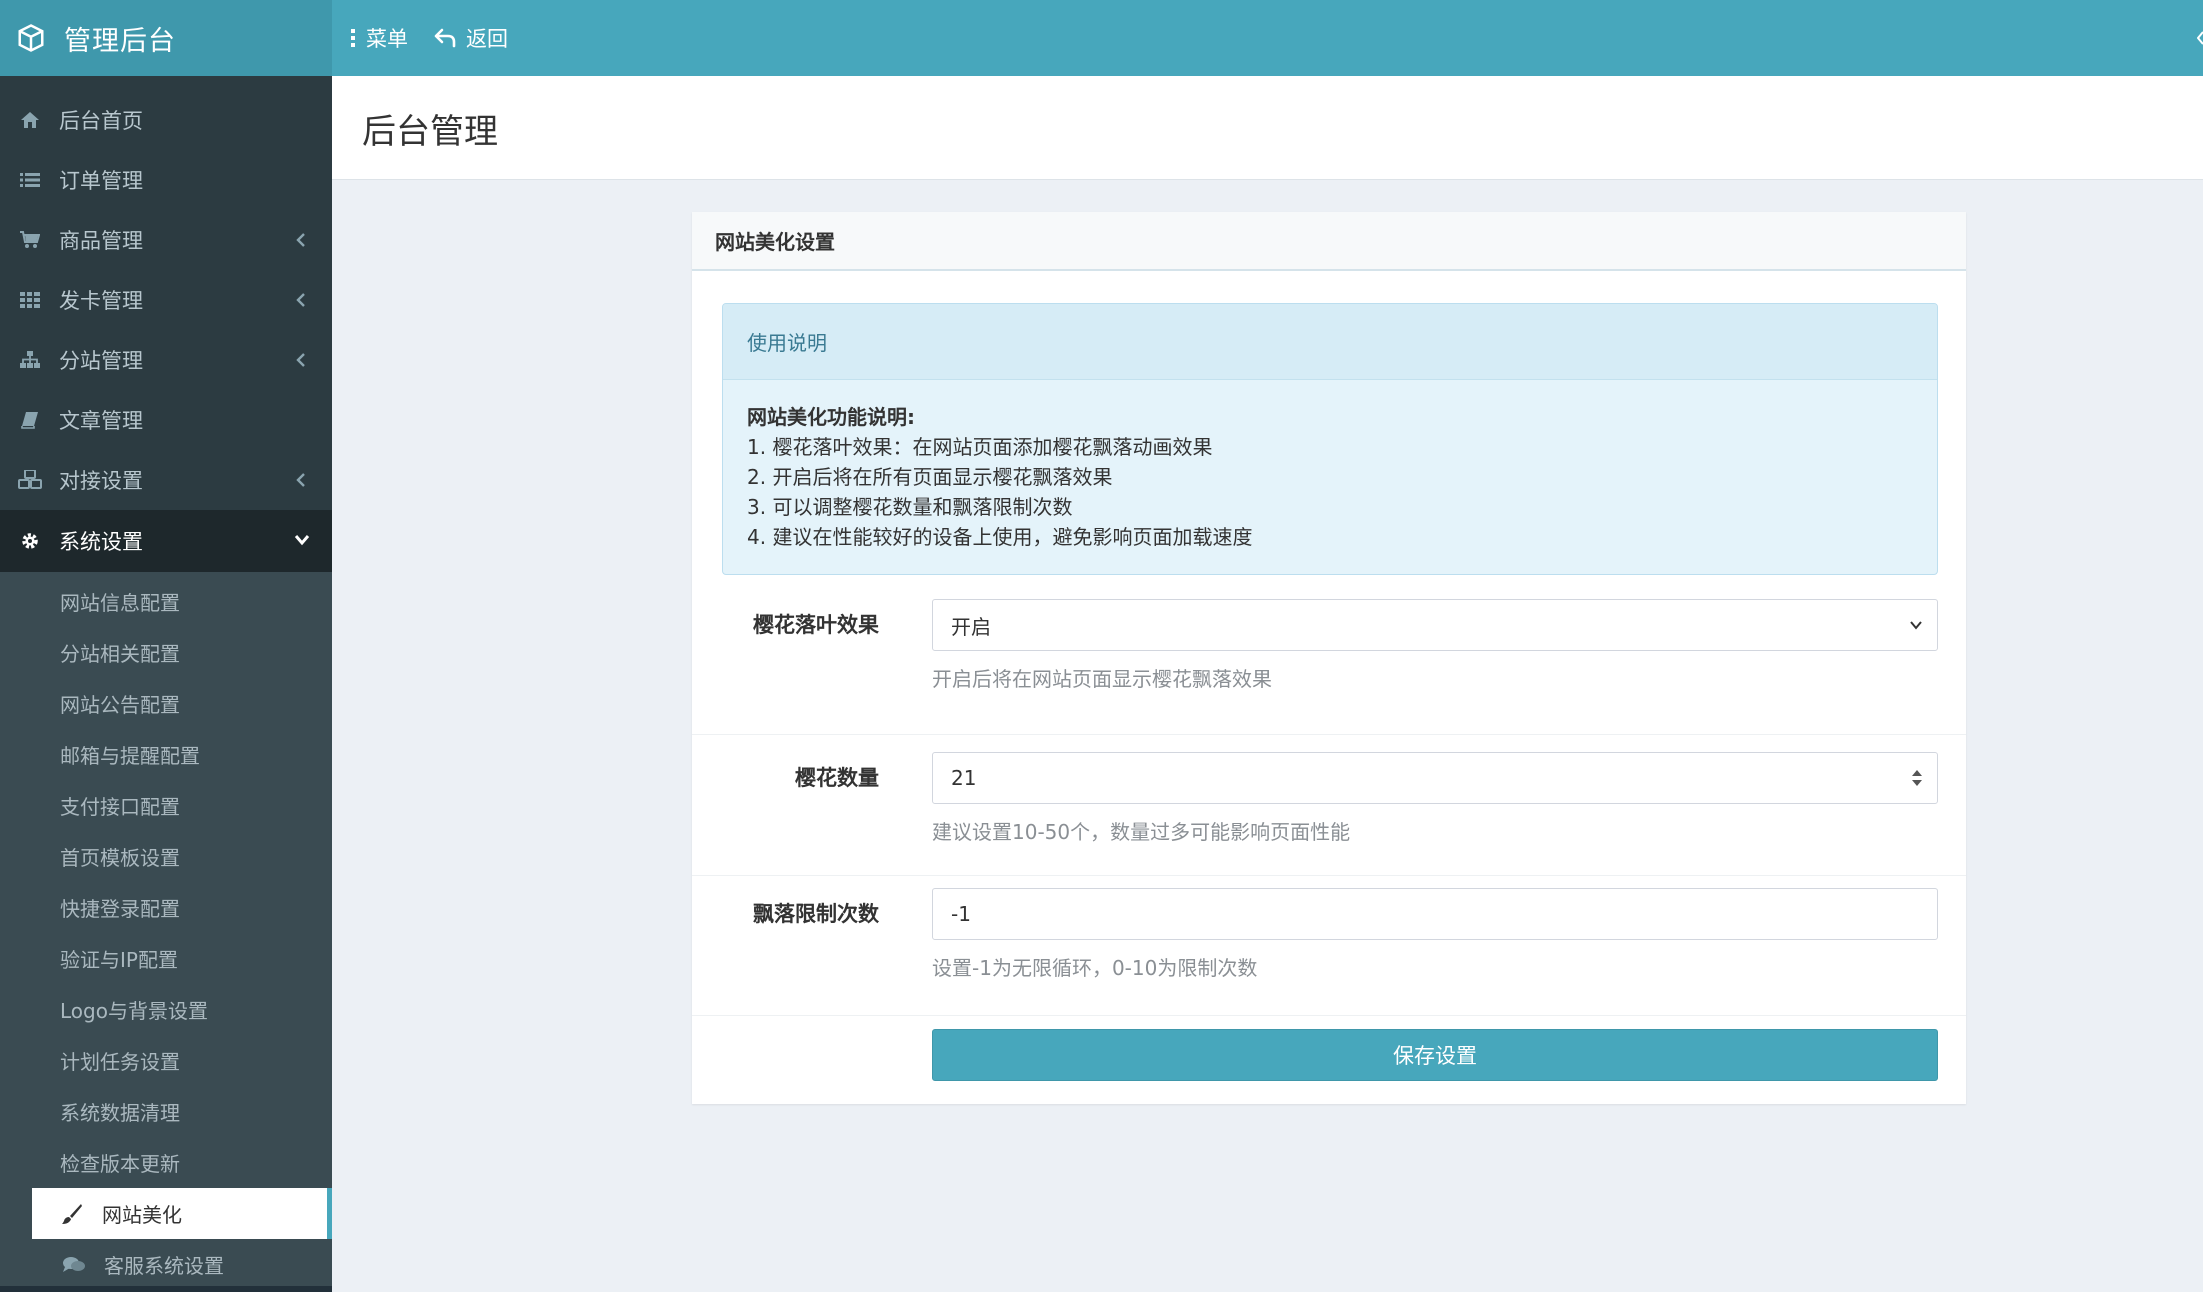  What do you see at coordinates (1435, 778) in the screenshot?
I see `count-input: 21` at bounding box center [1435, 778].